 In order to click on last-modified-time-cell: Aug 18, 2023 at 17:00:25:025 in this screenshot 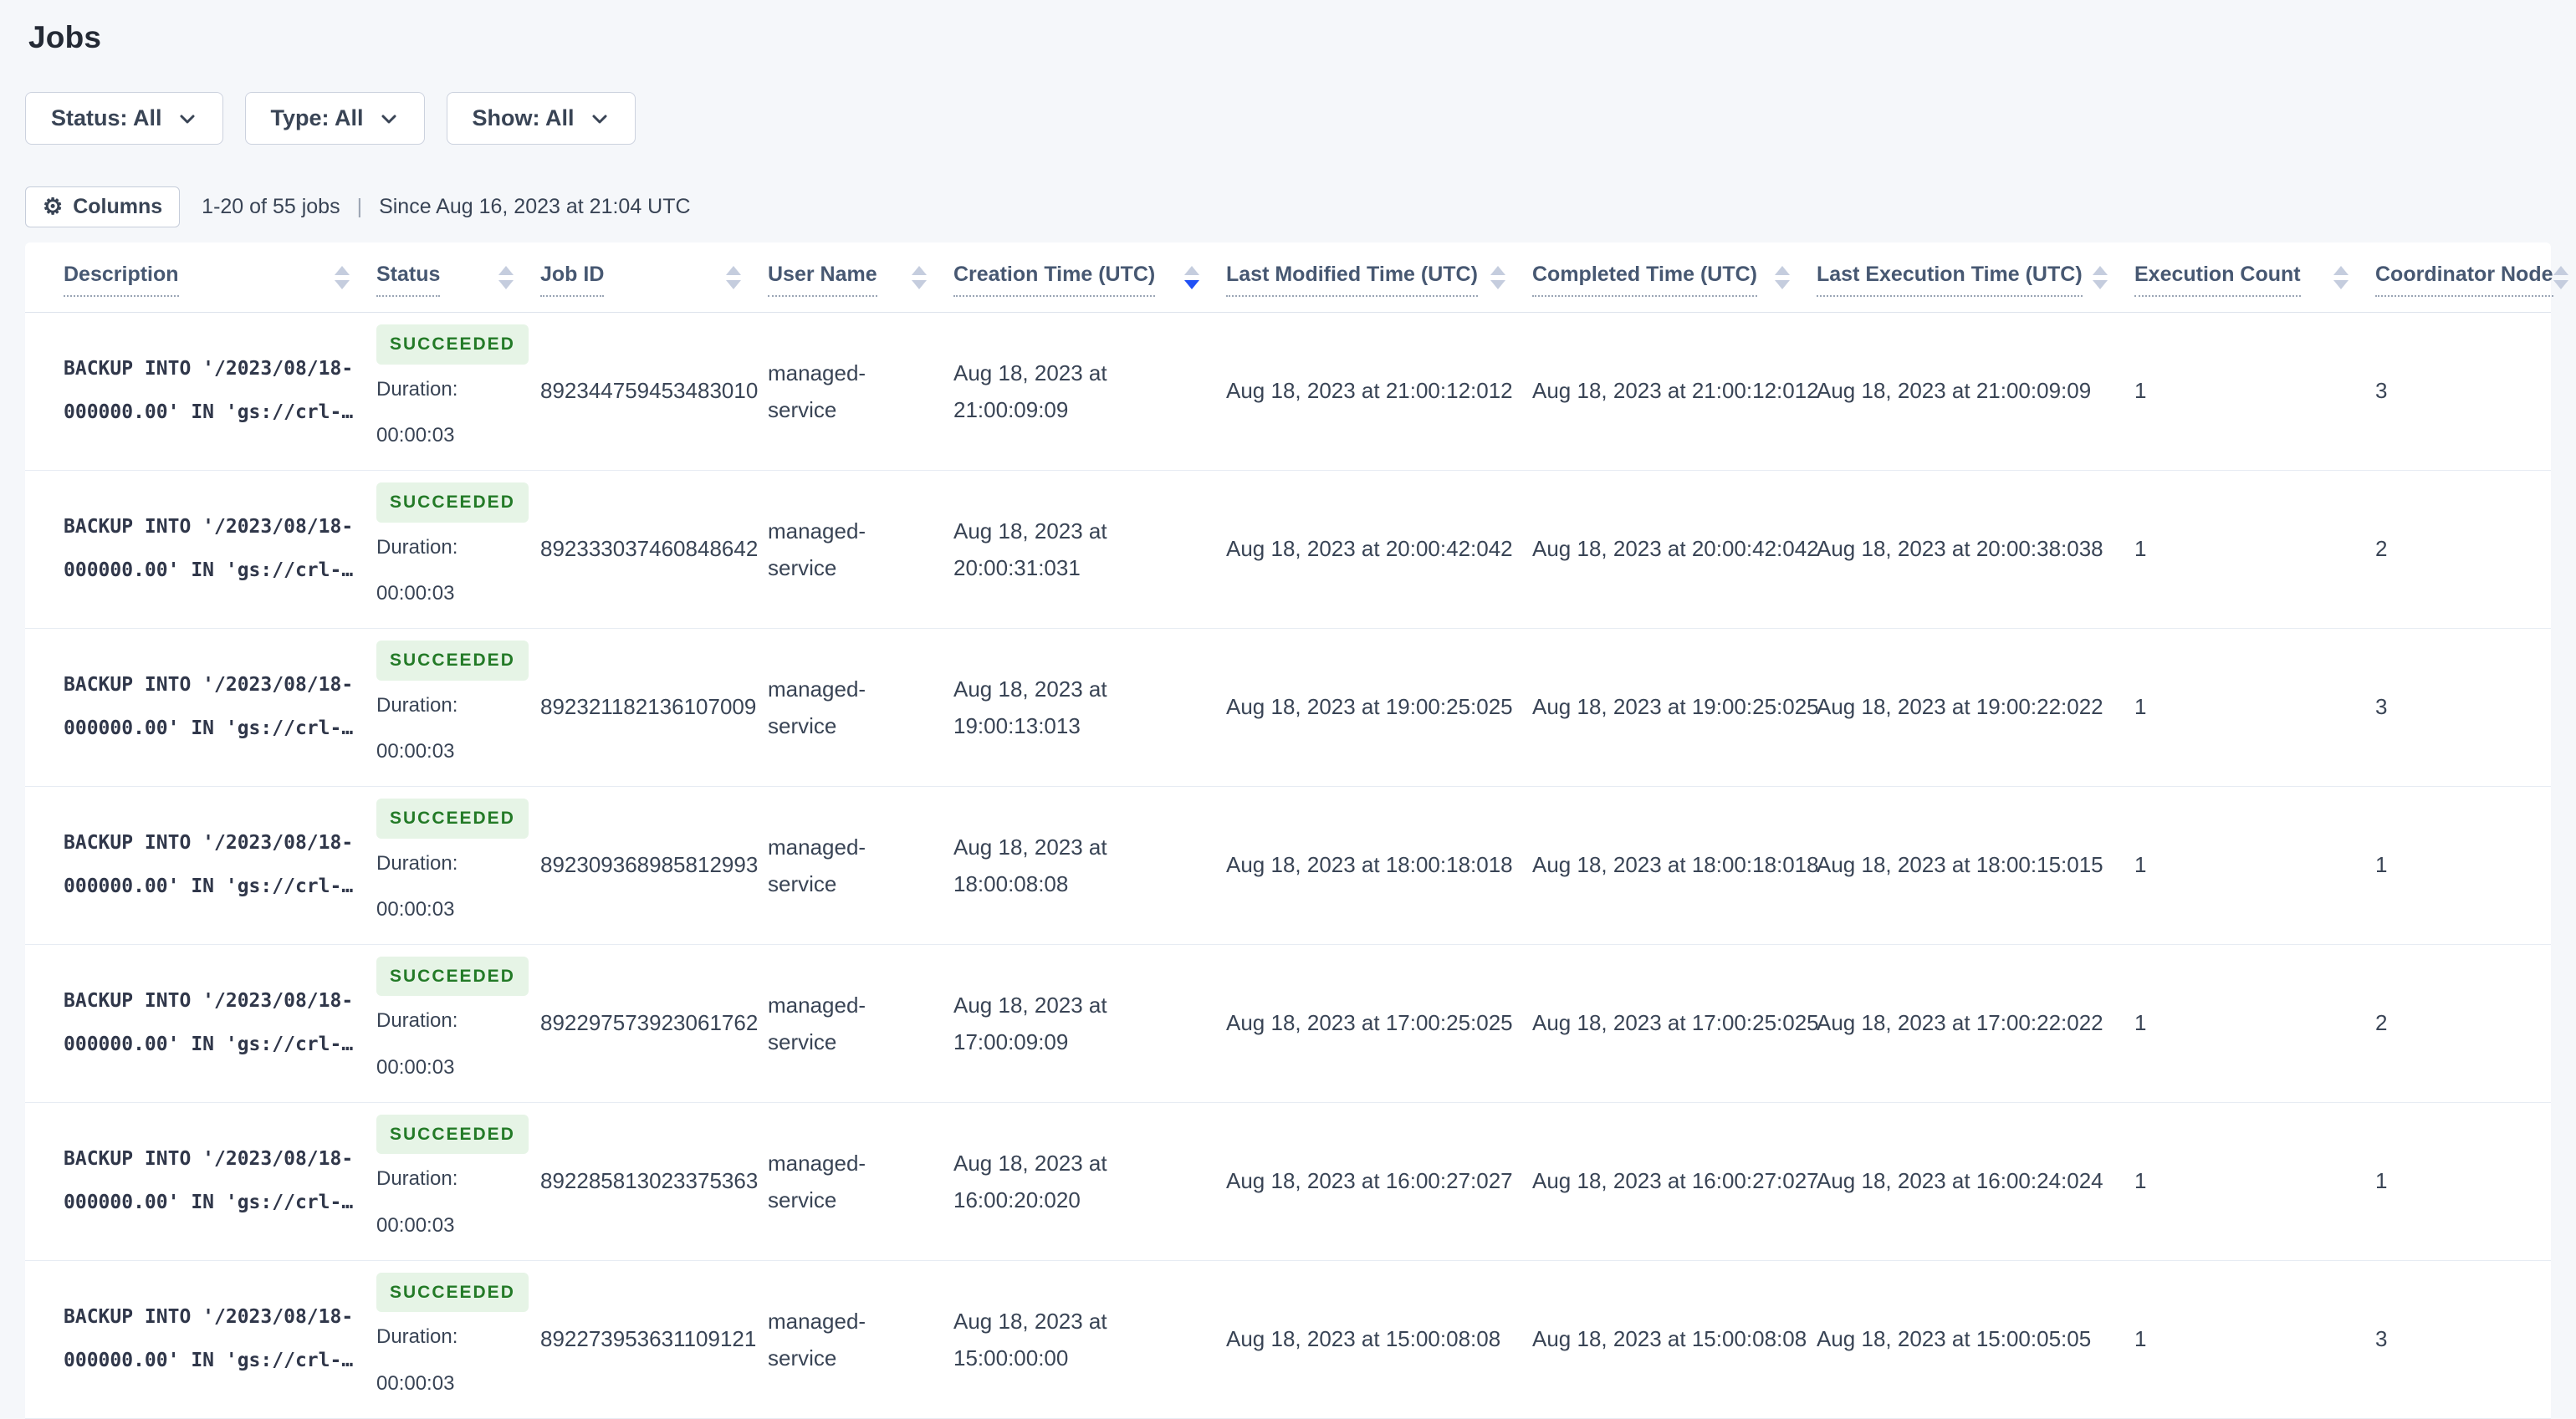, I will do `click(1369, 1023)`.